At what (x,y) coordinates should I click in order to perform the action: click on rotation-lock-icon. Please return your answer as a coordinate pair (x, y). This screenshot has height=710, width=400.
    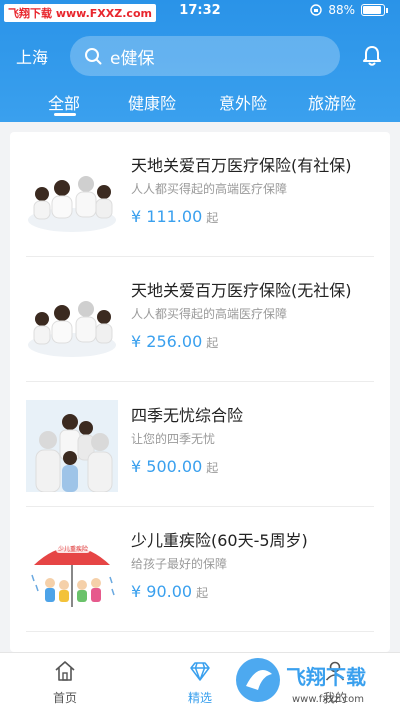
    Looking at the image, I should click on (316, 10).